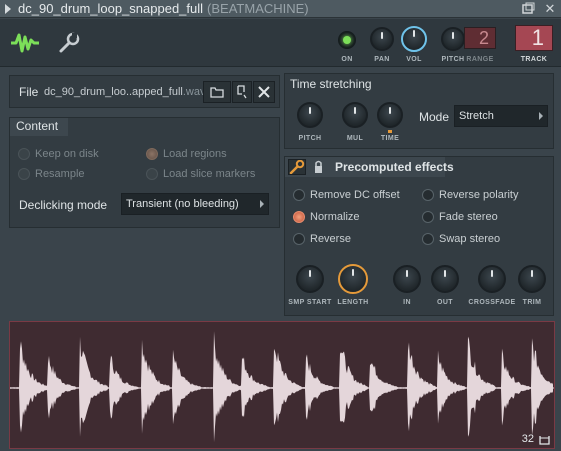  I want to click on swap-stereo-radio, so click(428, 239).